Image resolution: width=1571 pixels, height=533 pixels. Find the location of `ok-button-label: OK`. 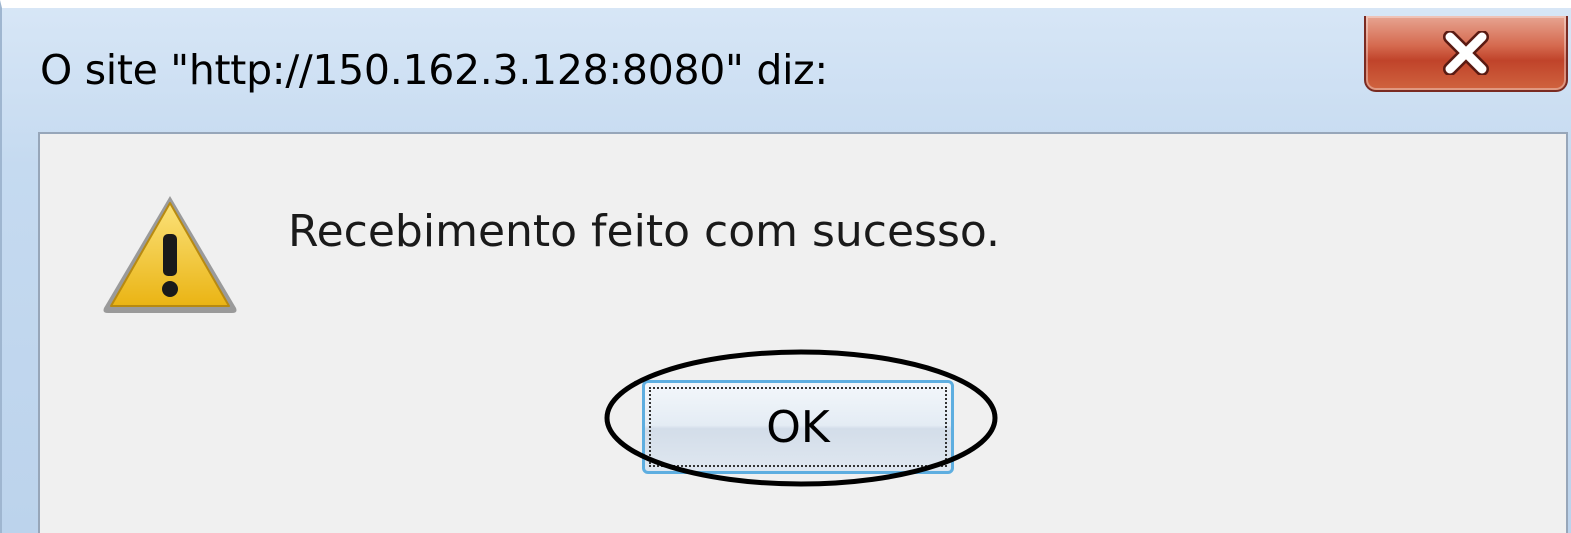

ok-button-label: OK is located at coordinates (798, 427).